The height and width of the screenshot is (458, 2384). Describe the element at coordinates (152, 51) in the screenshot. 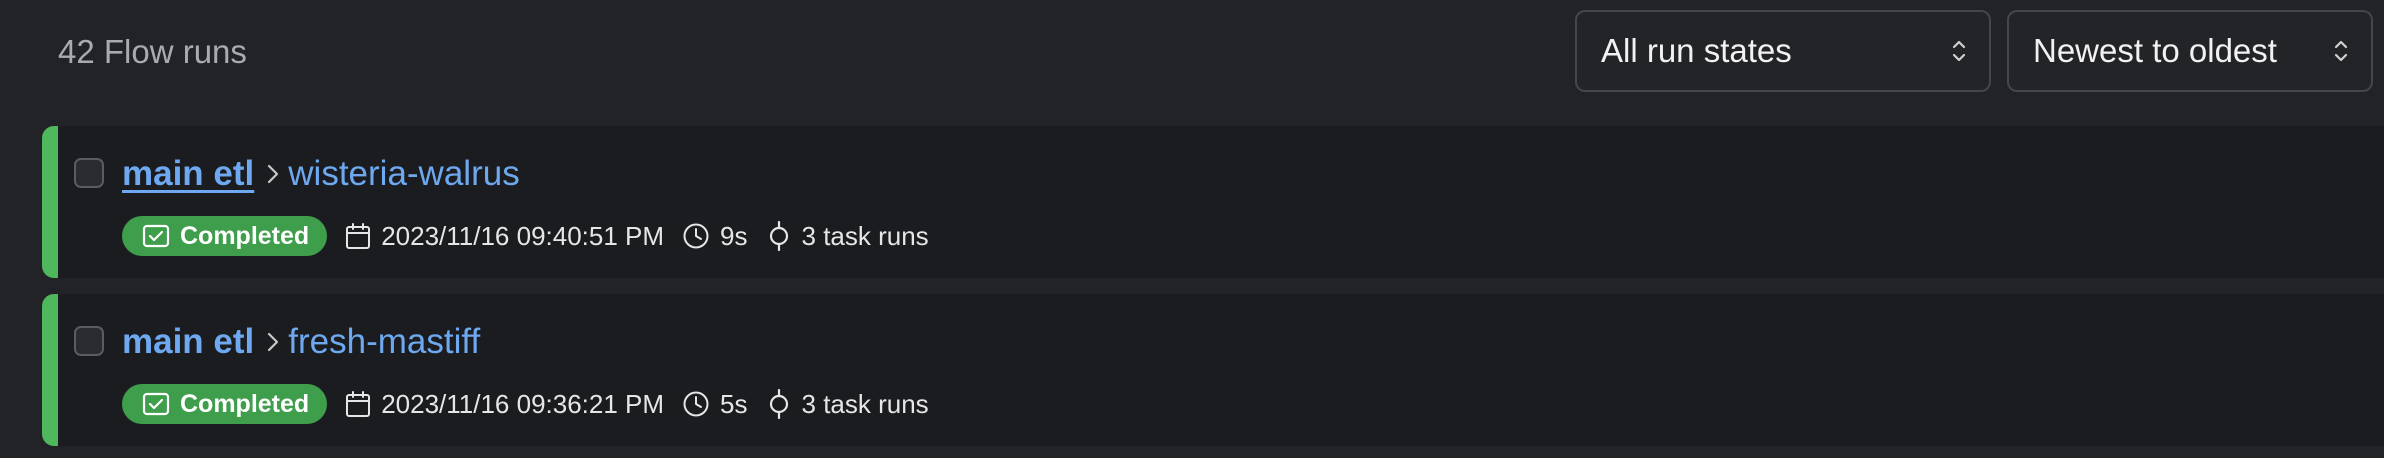

I see `flow-run-count: 42 Flow runs` at that location.